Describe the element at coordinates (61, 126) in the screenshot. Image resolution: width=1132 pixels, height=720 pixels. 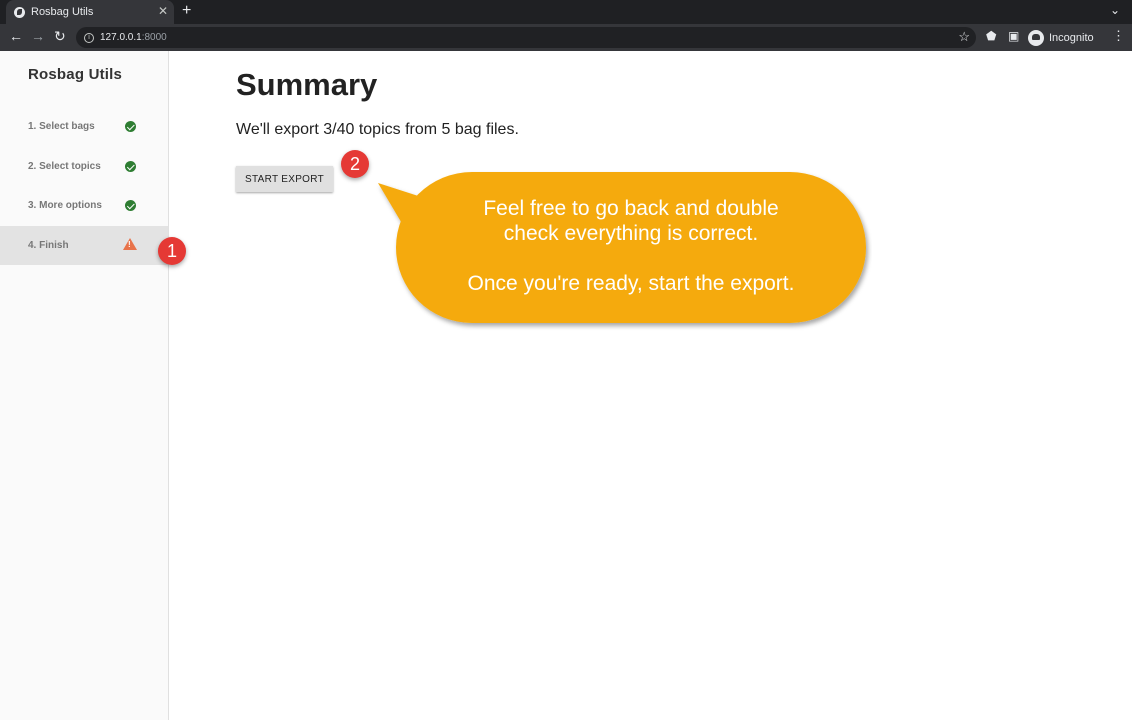
I see `step-label: 1. Select bags` at that location.